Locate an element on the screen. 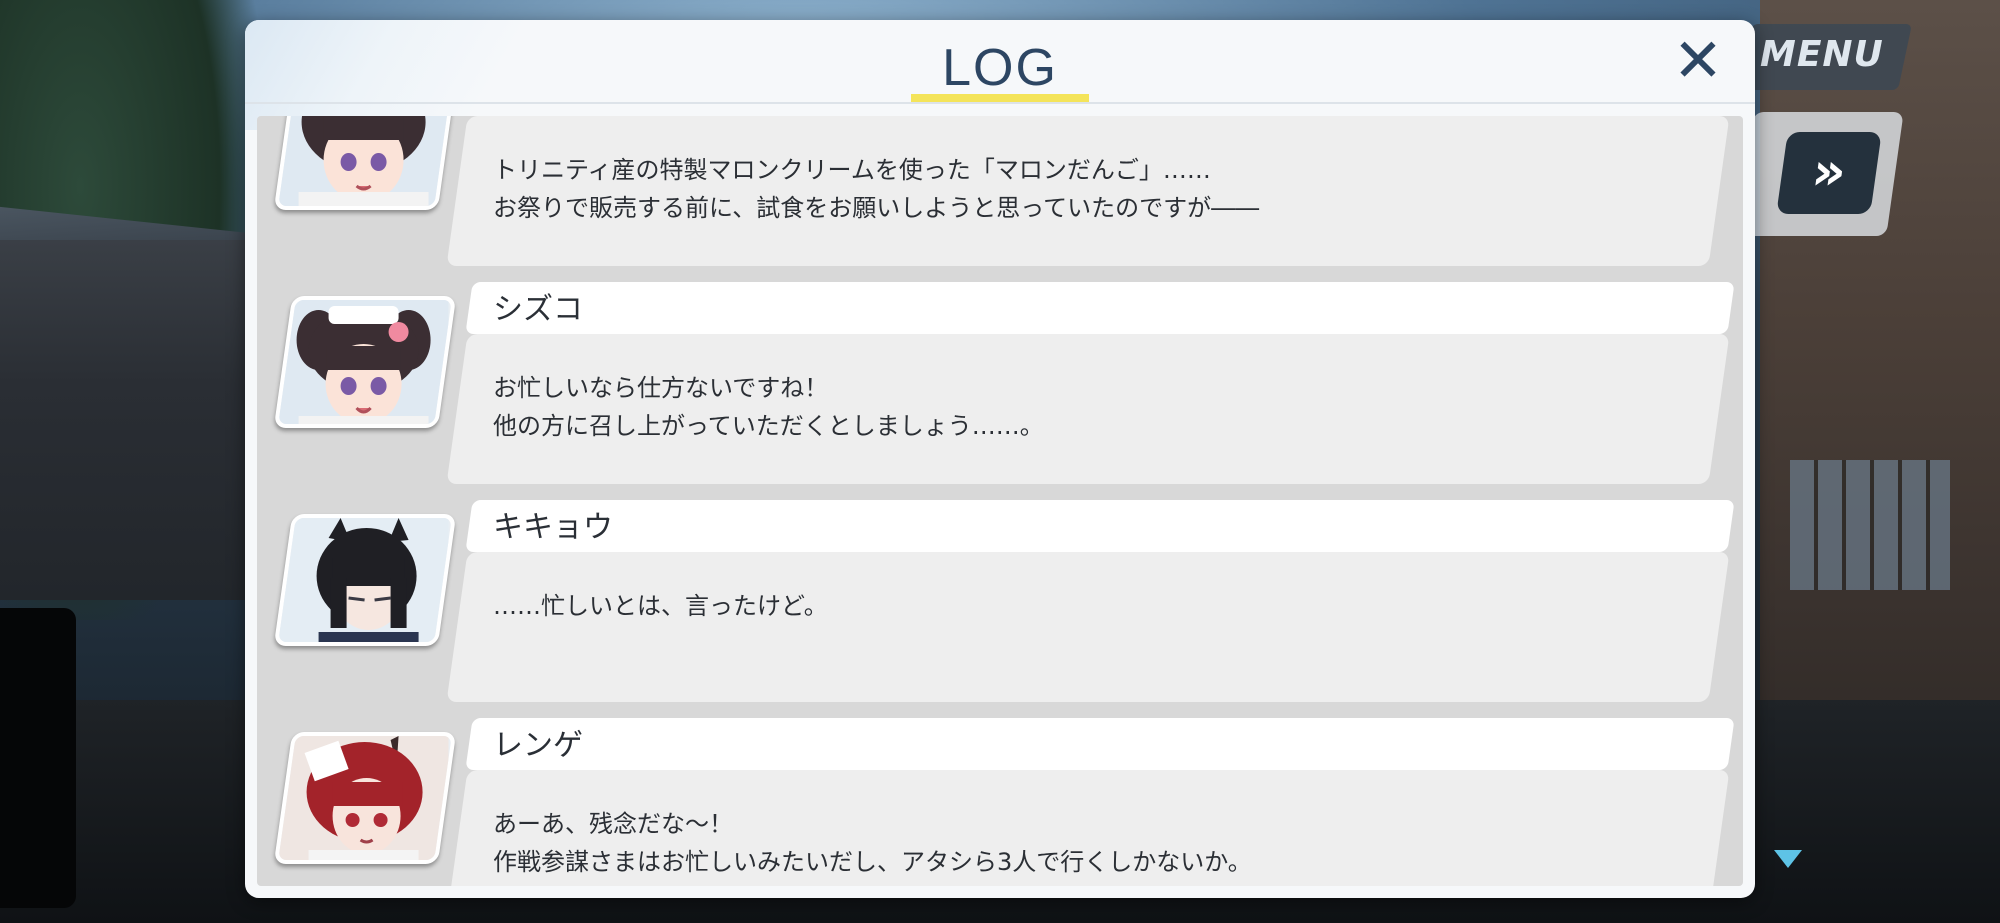 The width and height of the screenshot is (2000, 923). background-lattice-window is located at coordinates (1870, 525).